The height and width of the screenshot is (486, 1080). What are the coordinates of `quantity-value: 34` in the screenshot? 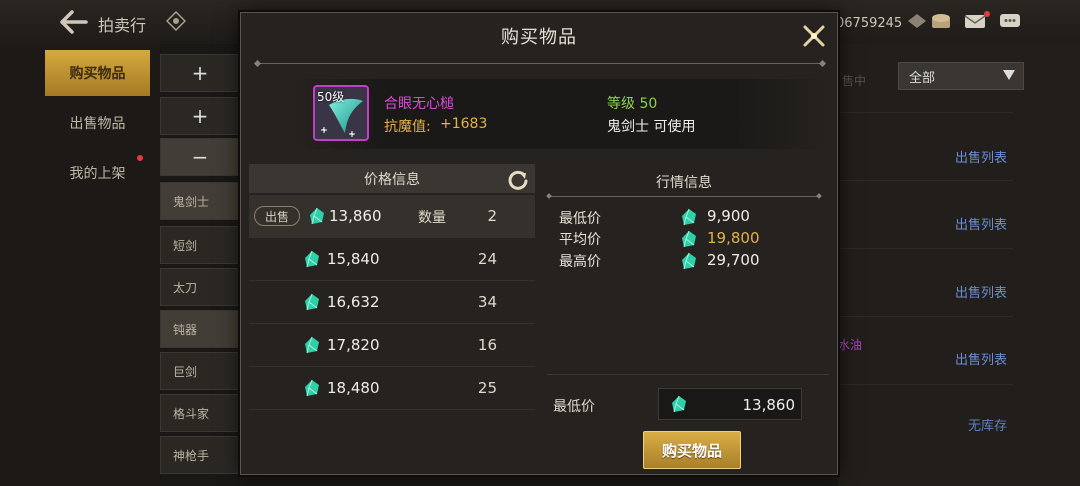 It's located at (487, 302).